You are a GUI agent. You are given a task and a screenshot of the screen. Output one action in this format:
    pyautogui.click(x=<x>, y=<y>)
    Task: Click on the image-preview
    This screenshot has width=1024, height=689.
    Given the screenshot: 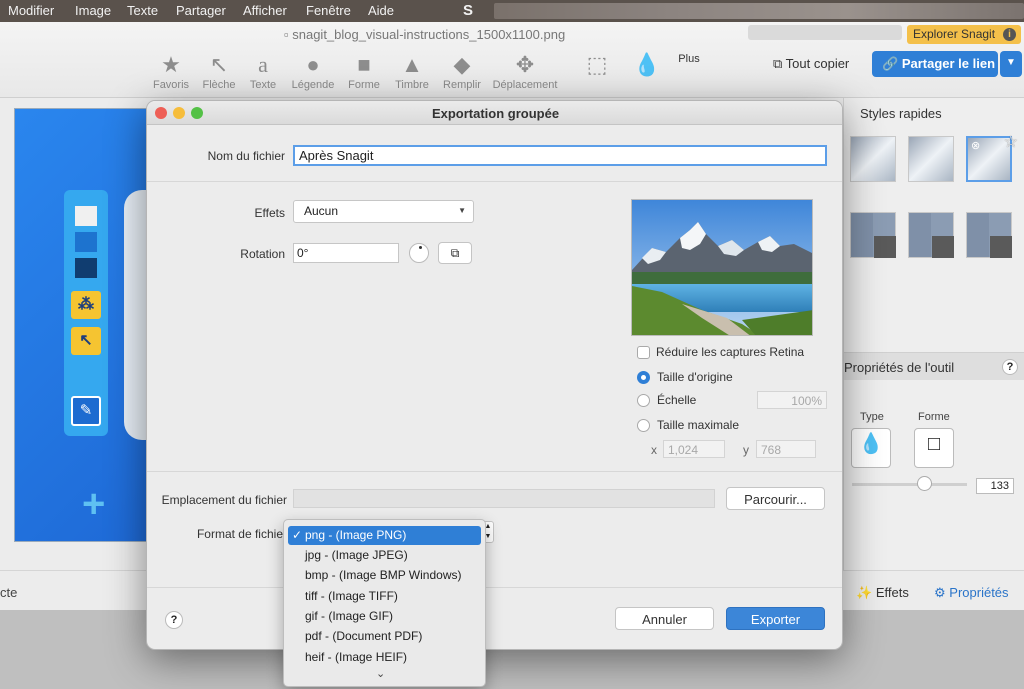 What is the action you would take?
    pyautogui.click(x=722, y=267)
    